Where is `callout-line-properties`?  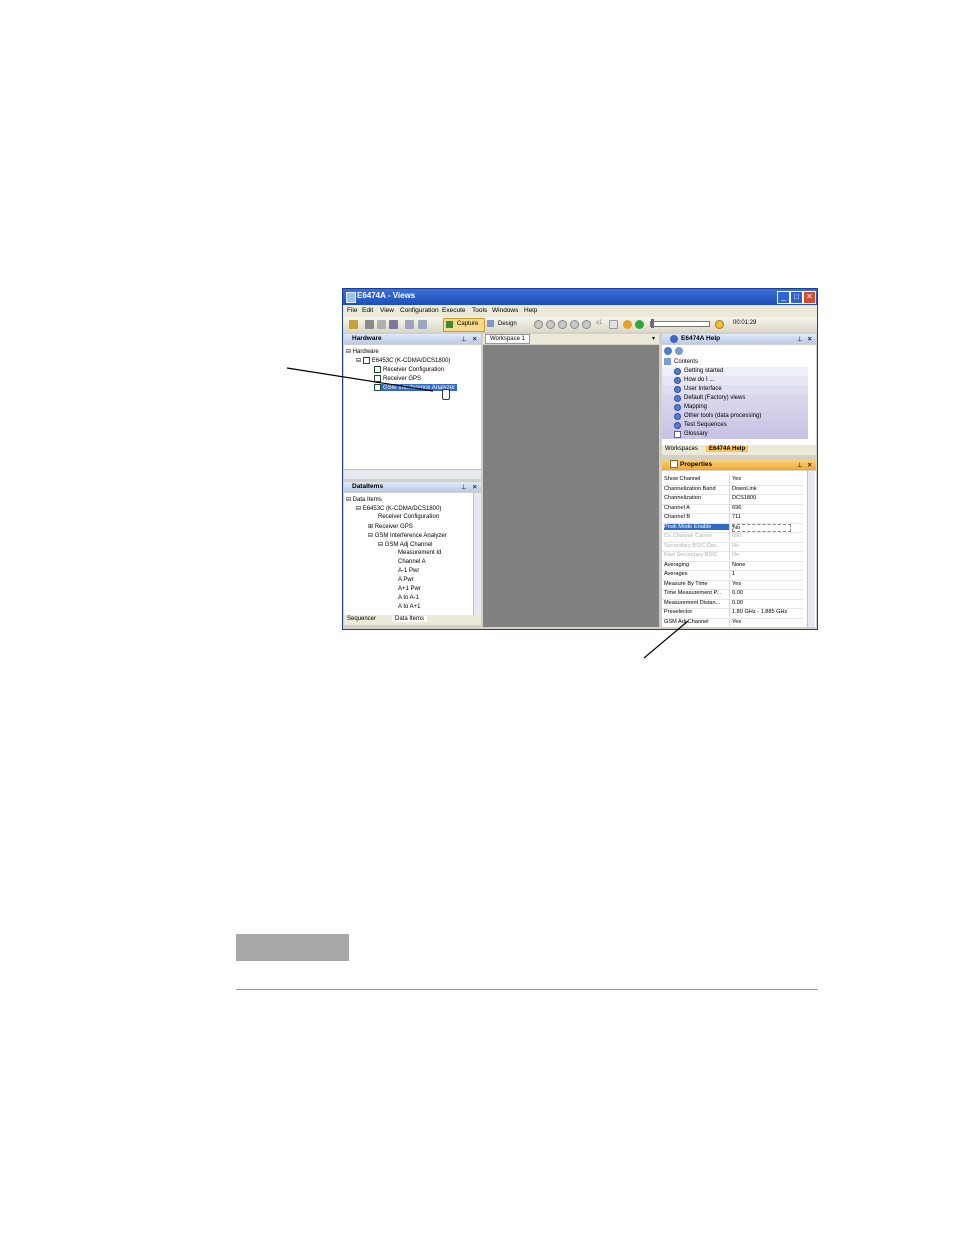 callout-line-properties is located at coordinates (666, 639).